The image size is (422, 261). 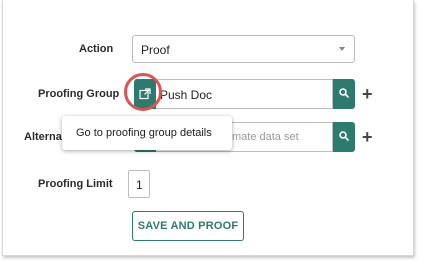 What do you see at coordinates (45, 137) in the screenshot?
I see `alternate-label: Alternat` at bounding box center [45, 137].